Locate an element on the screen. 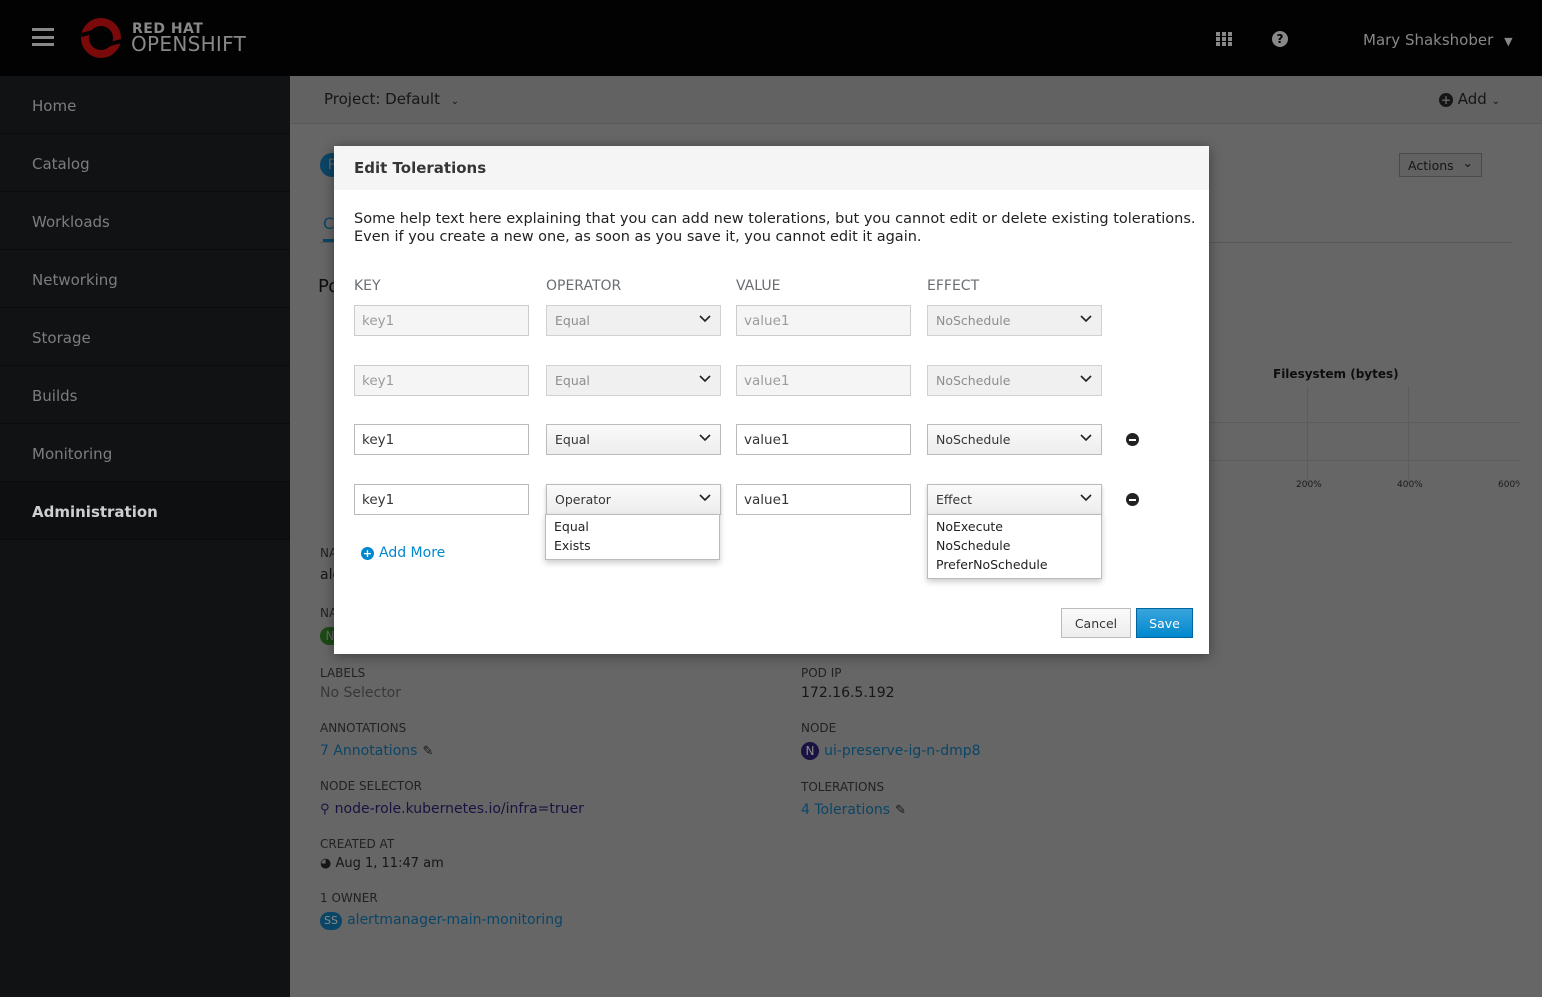 The height and width of the screenshot is (997, 1542). tolerations-text: 4 Tolerations is located at coordinates (846, 810).